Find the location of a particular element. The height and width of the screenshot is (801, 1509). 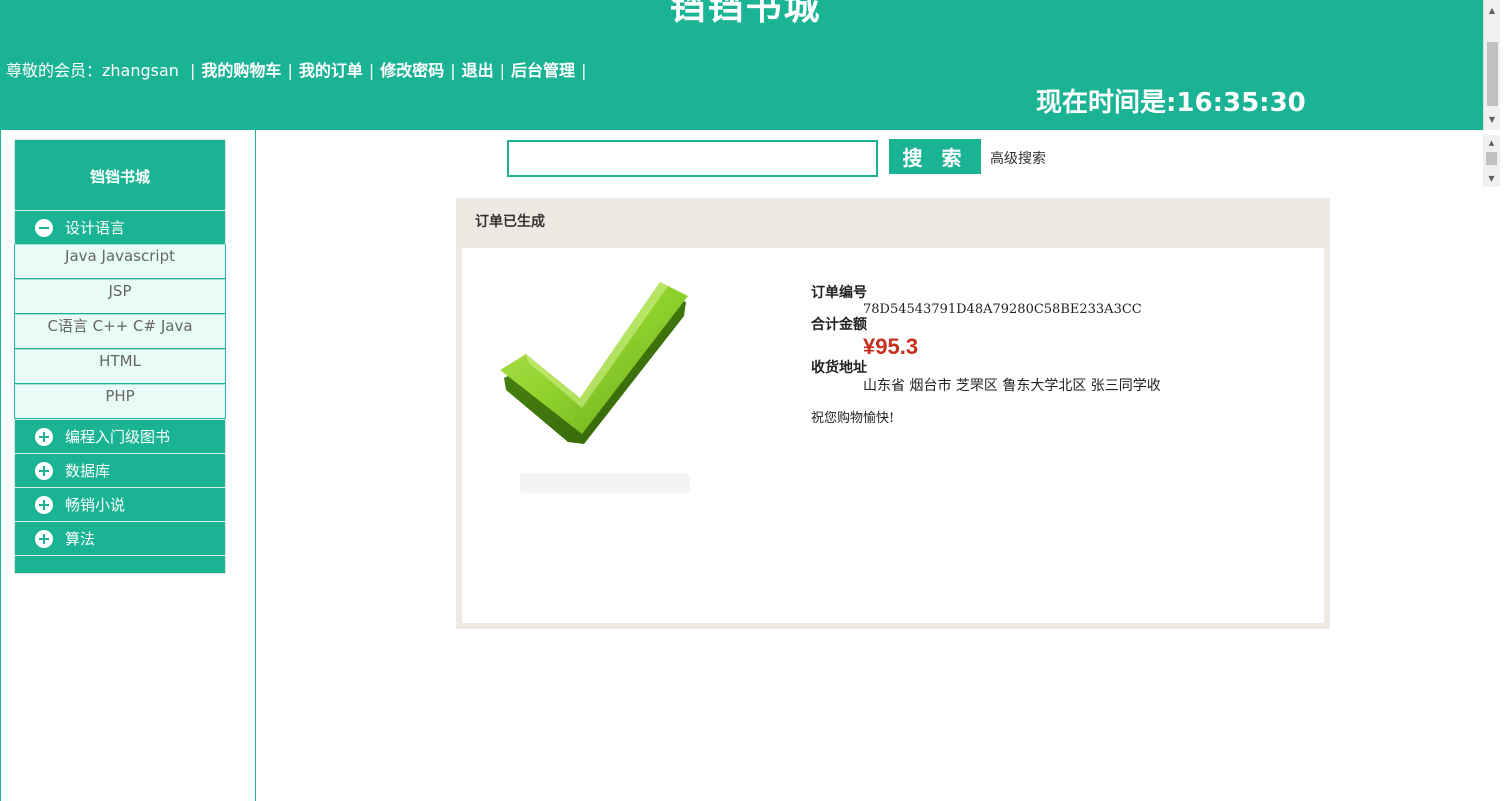

my-cart-link: 我的购物车 is located at coordinates (241, 70).